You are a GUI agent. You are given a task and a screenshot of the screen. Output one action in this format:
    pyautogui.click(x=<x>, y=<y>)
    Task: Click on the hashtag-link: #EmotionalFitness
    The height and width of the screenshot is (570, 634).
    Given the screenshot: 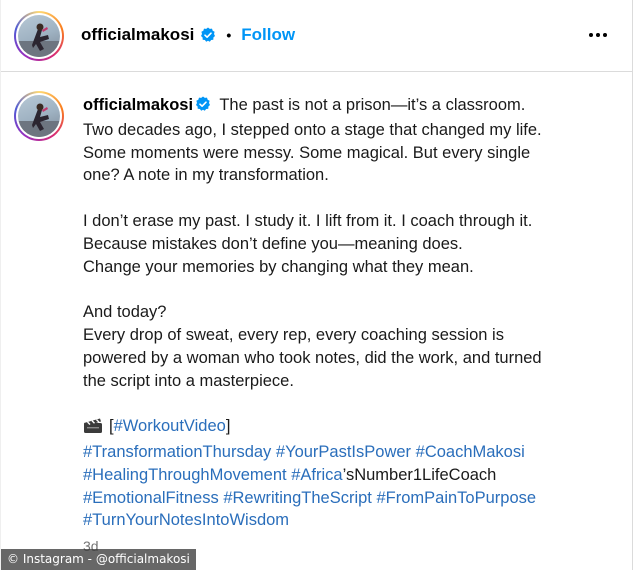 What is the action you would take?
    pyautogui.click(x=151, y=498)
    